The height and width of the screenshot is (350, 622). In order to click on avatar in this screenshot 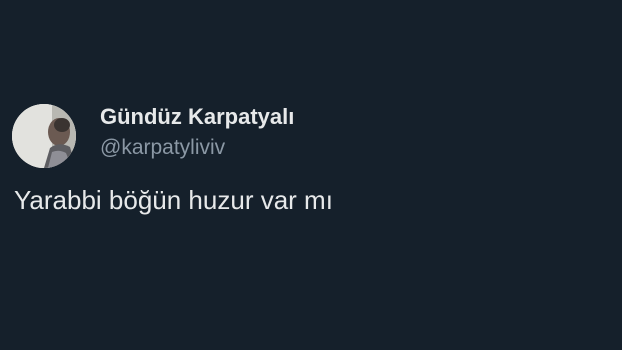, I will do `click(44, 136)`.